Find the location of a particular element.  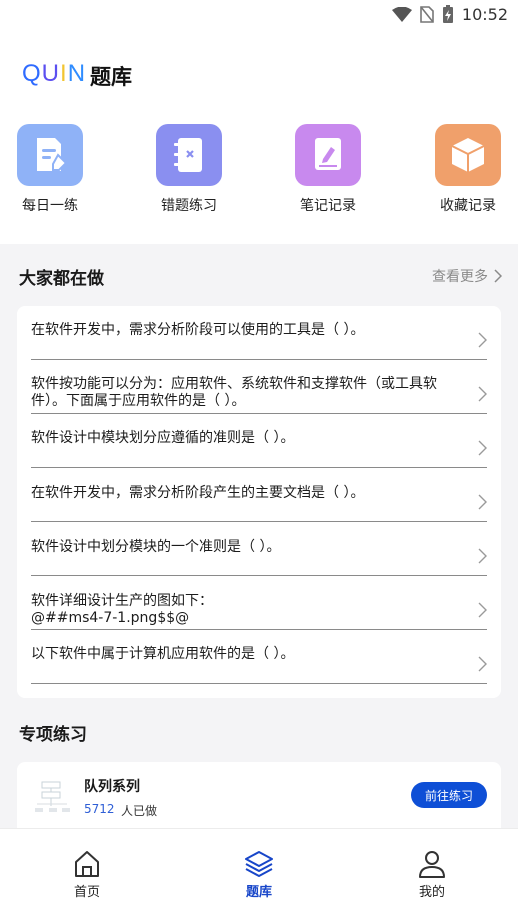

quick-action-label: 收藏记录 is located at coordinates (468, 206).